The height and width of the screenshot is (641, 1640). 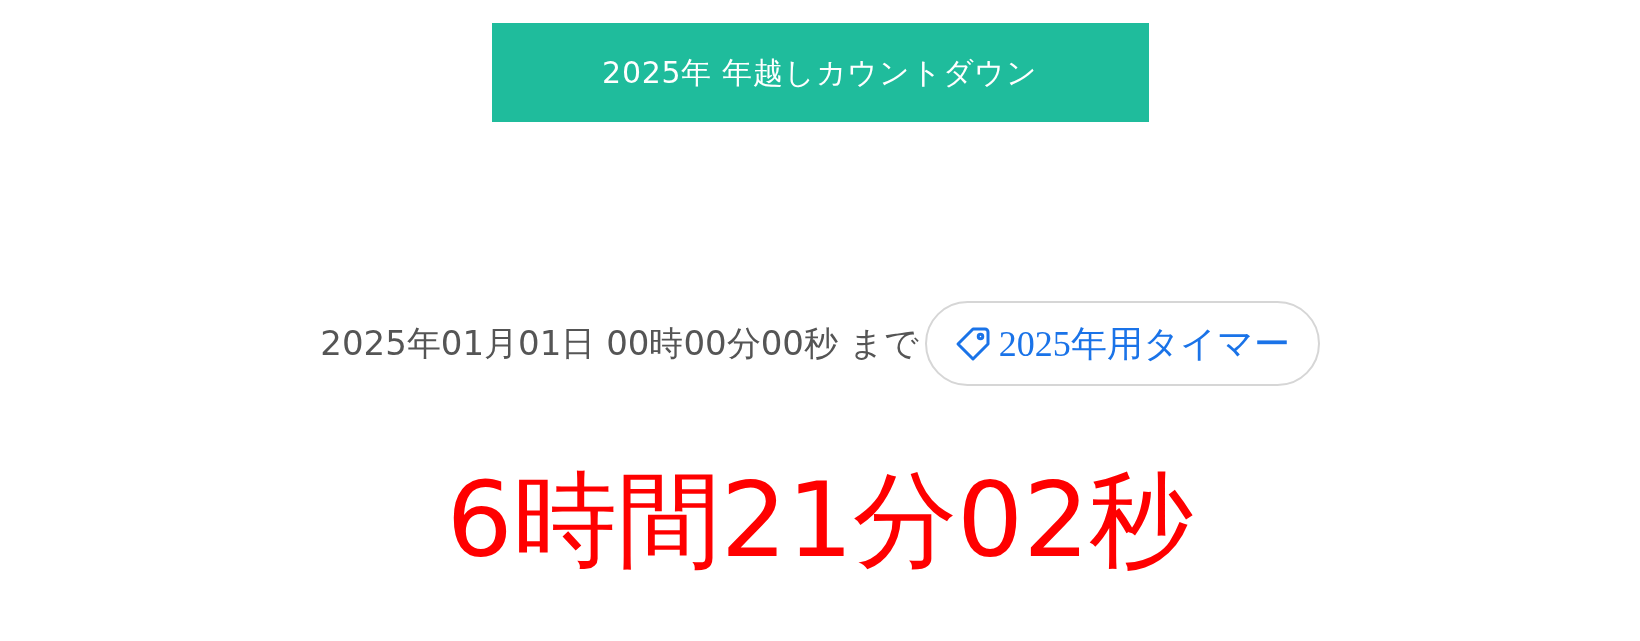 What do you see at coordinates (619, 343) in the screenshot?
I see `target-date-text: 2025年01月01日 00時00分00秒 まで` at bounding box center [619, 343].